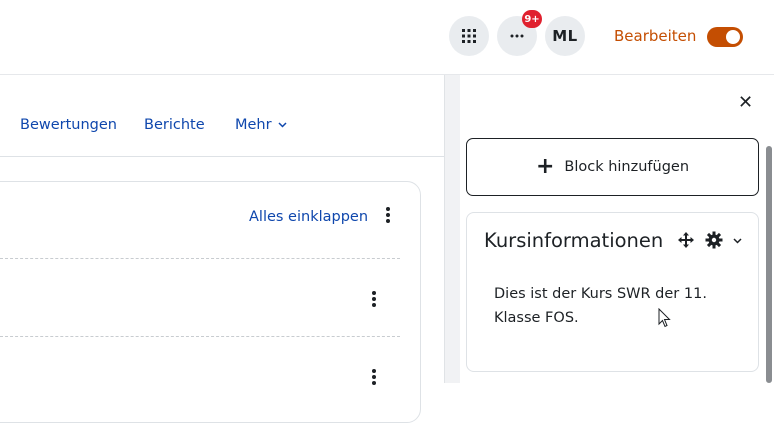  Describe the element at coordinates (517, 36) in the screenshot. I see `ellipsis-icon` at that location.